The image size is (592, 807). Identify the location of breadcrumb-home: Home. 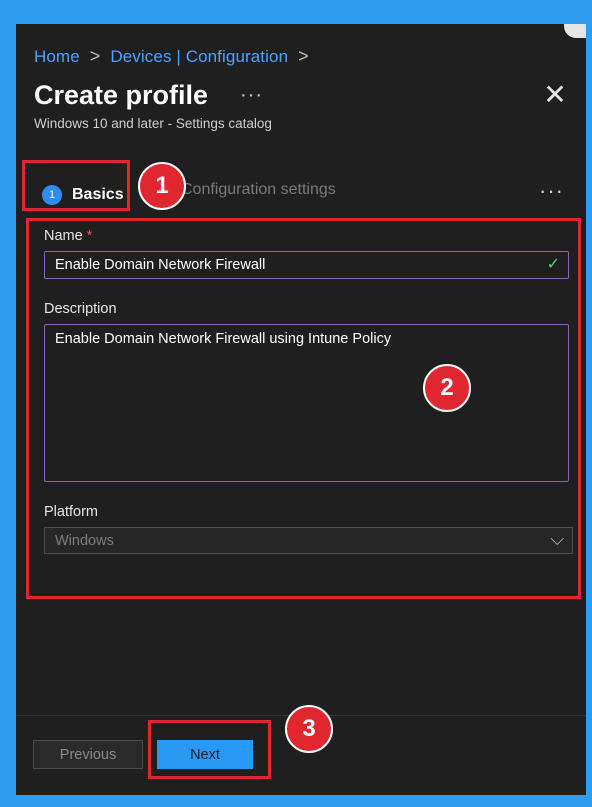
(57, 57).